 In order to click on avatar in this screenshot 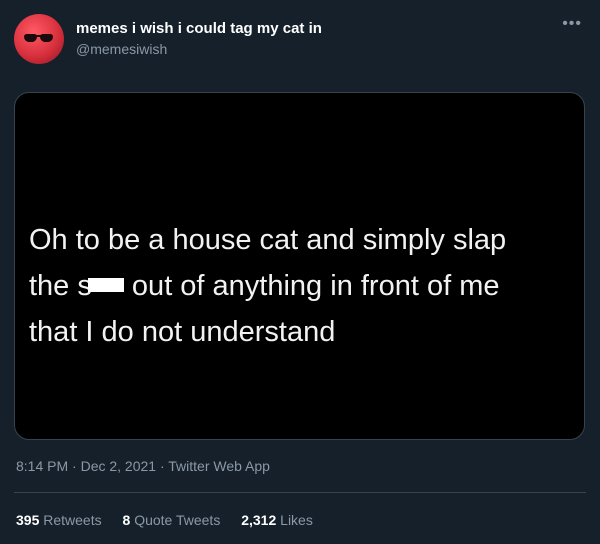, I will do `click(39, 39)`.